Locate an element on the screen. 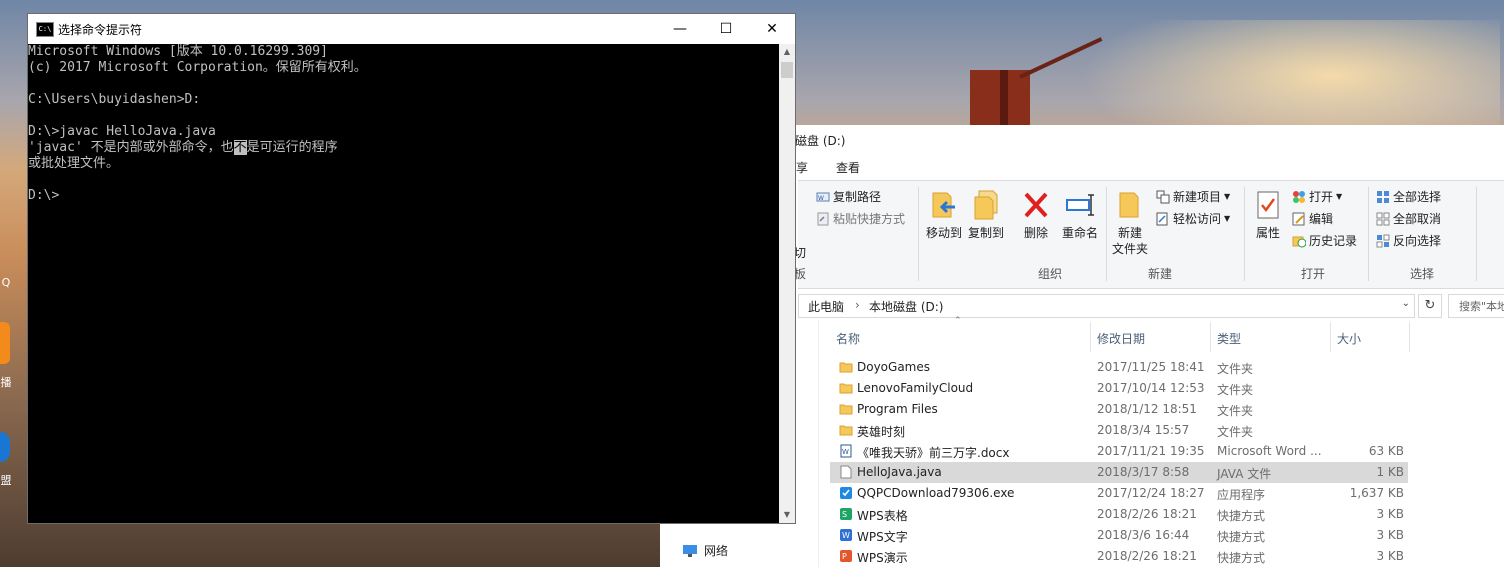 The image size is (1504, 567). tab-view: 查看 is located at coordinates (848, 167).